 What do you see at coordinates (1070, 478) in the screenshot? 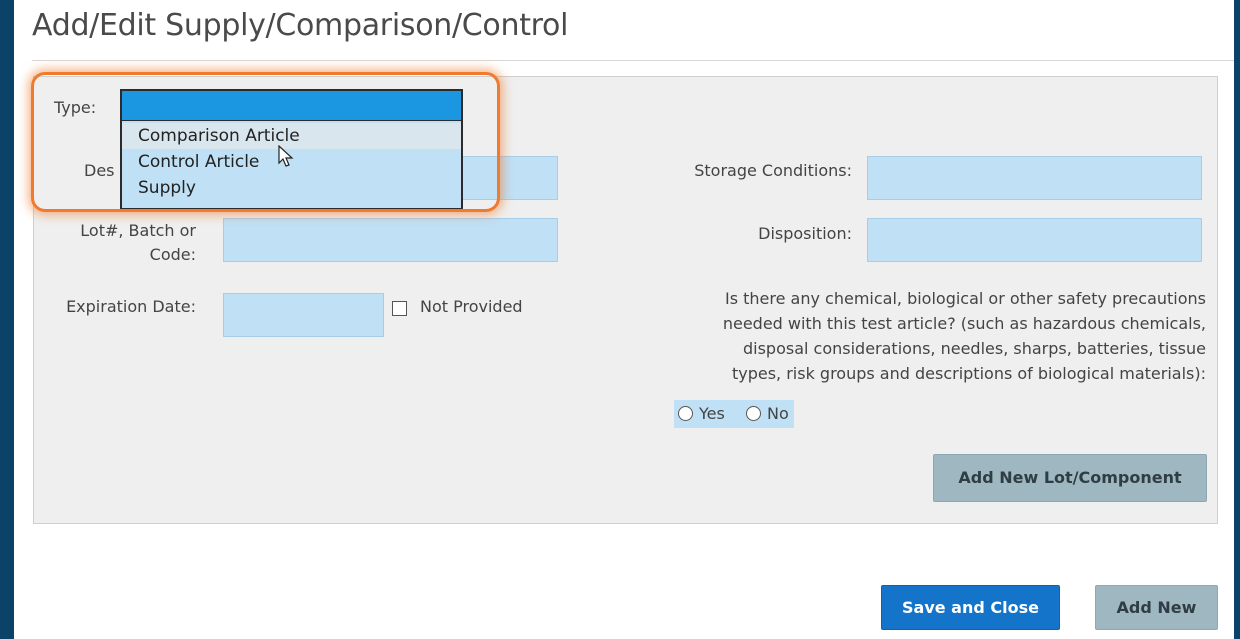
I see `add-new-lot-button: Add New Lot/Component` at bounding box center [1070, 478].